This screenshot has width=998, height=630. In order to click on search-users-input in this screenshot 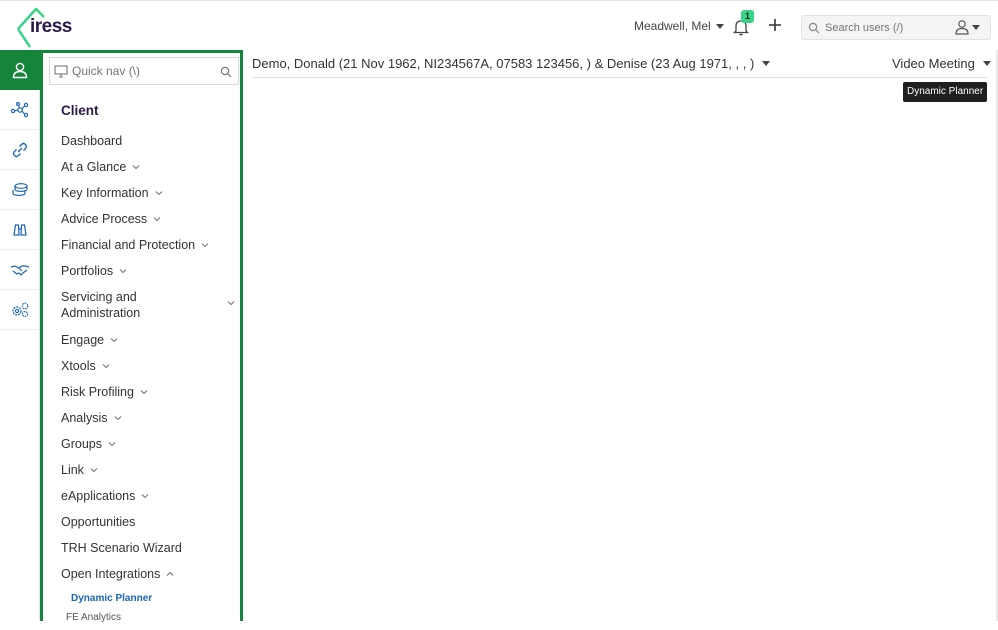, I will do `click(890, 27)`.